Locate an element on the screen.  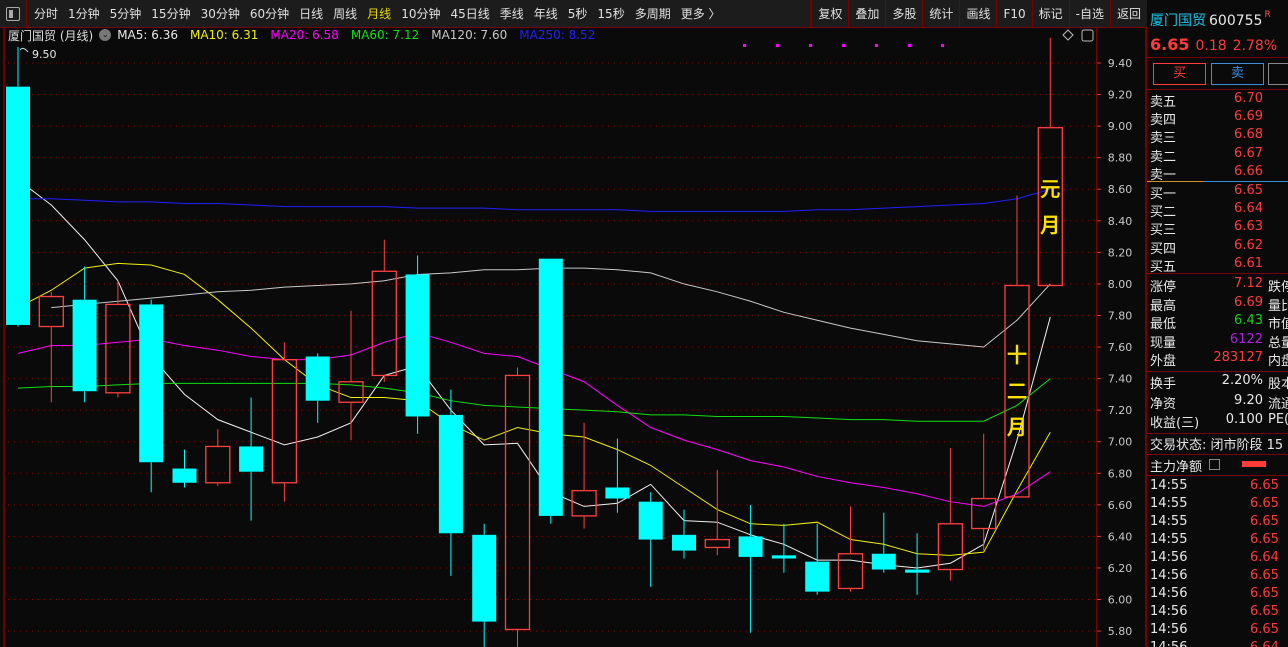
period-tab: 45日线 is located at coordinates (469, 13).